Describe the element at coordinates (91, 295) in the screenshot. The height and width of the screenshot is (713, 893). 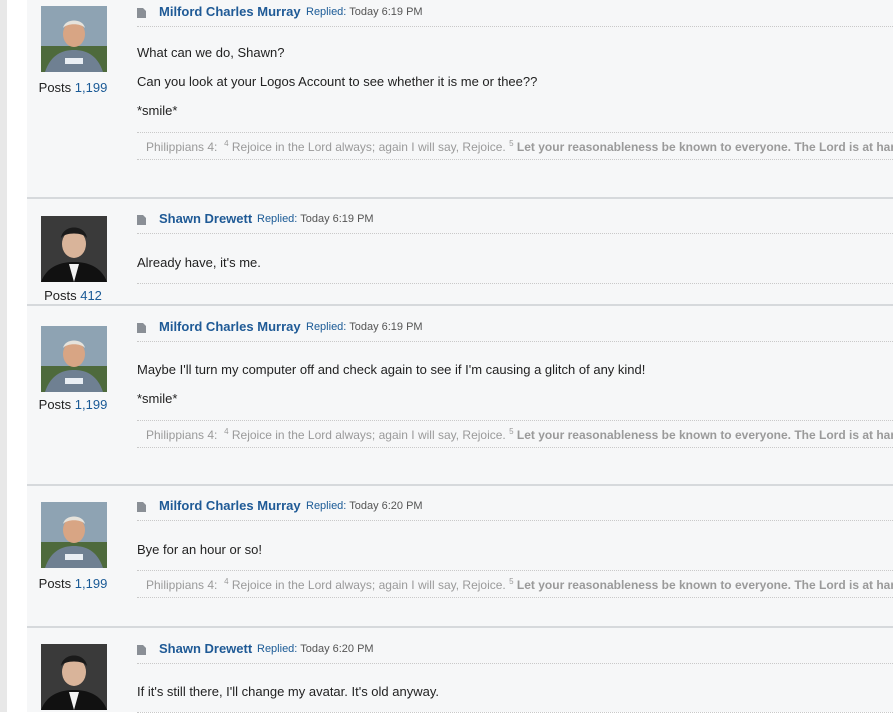
I see `posts-count-link: 412` at that location.